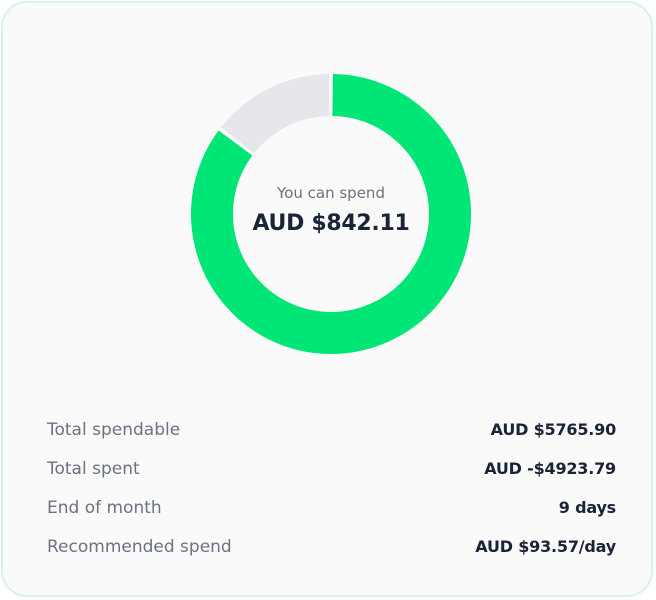 The height and width of the screenshot is (600, 656). What do you see at coordinates (331, 193) in the screenshot?
I see `center-label: You can spend` at bounding box center [331, 193].